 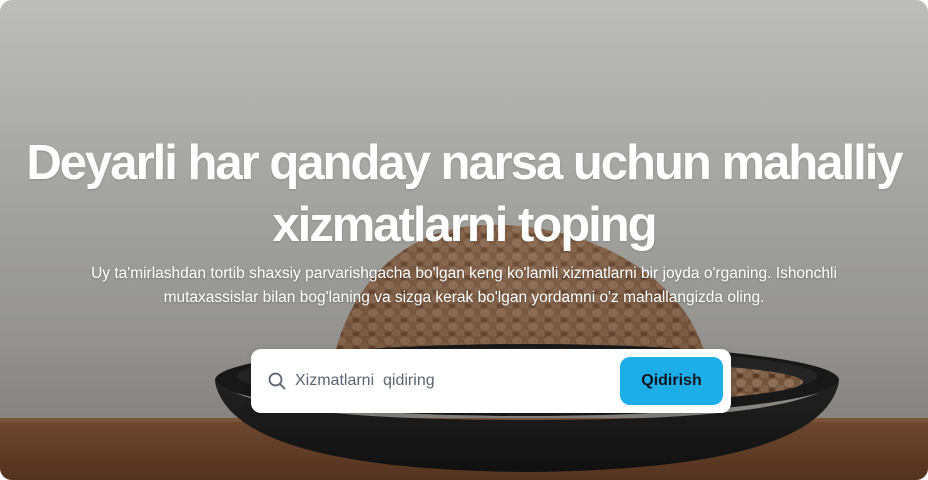 What do you see at coordinates (455, 381) in the screenshot?
I see `search-input` at bounding box center [455, 381].